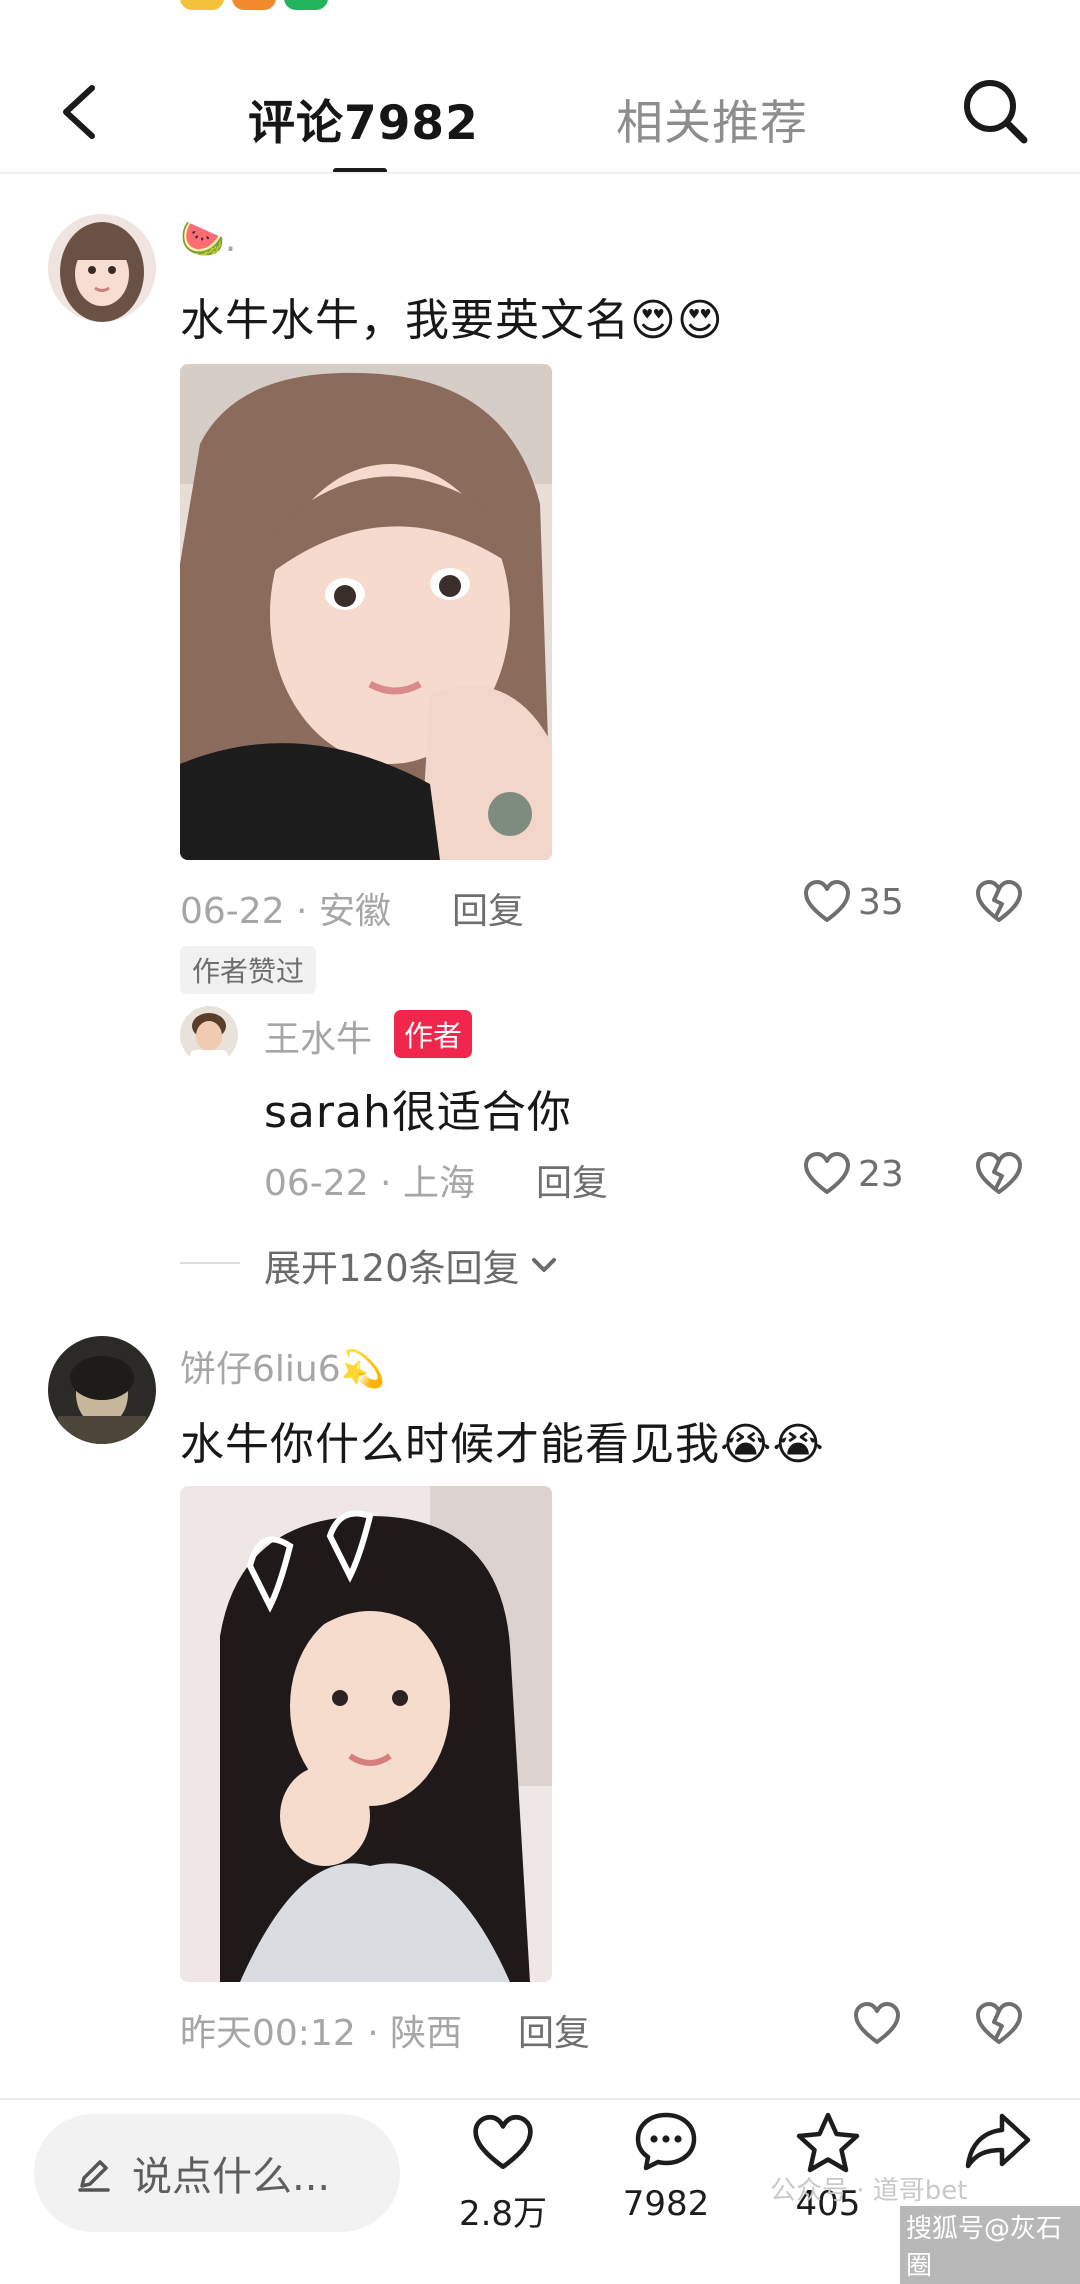 The image size is (1080, 2284). I want to click on expand-replies-label: 展开120条回复, so click(392, 1268).